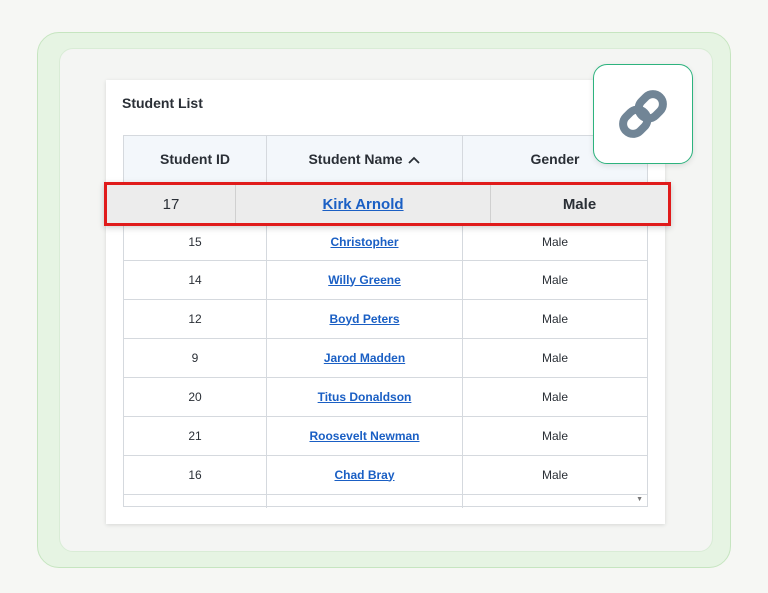  I want to click on chevron-up-icon, so click(414, 158).